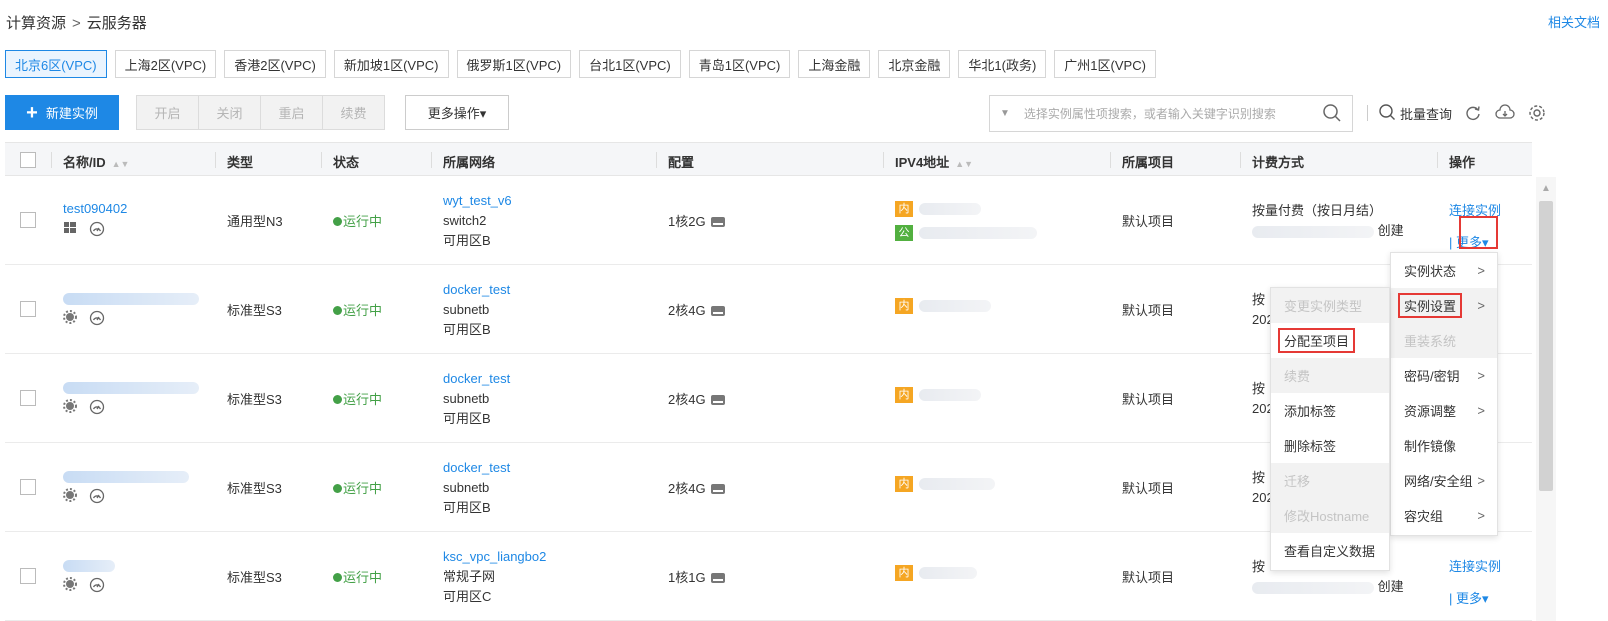  What do you see at coordinates (291, 112) in the screenshot?
I see `restart-button: 重启` at bounding box center [291, 112].